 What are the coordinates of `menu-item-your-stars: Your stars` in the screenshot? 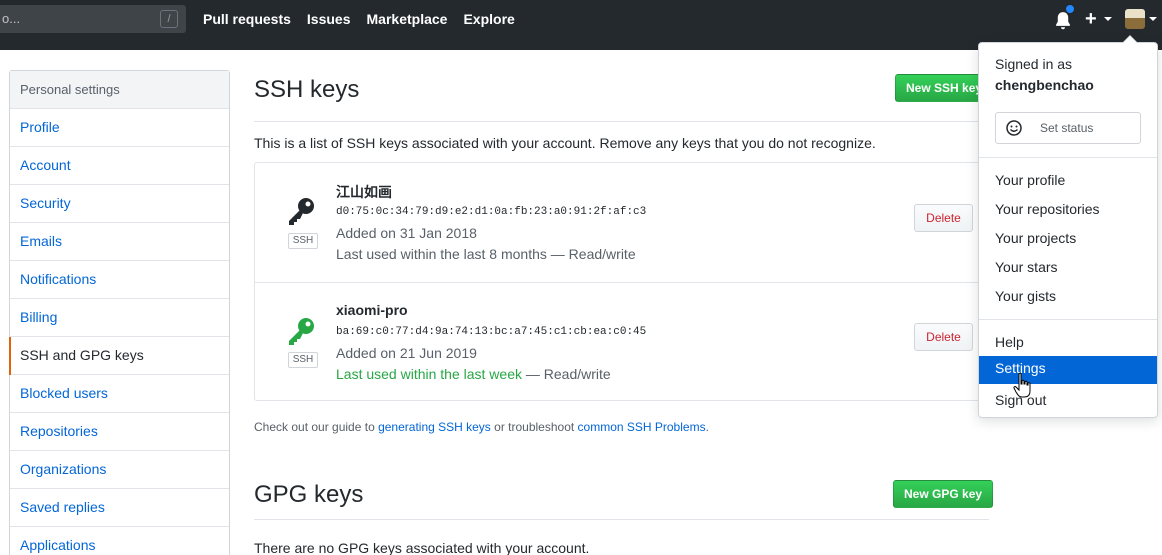 It's located at (1068, 267).